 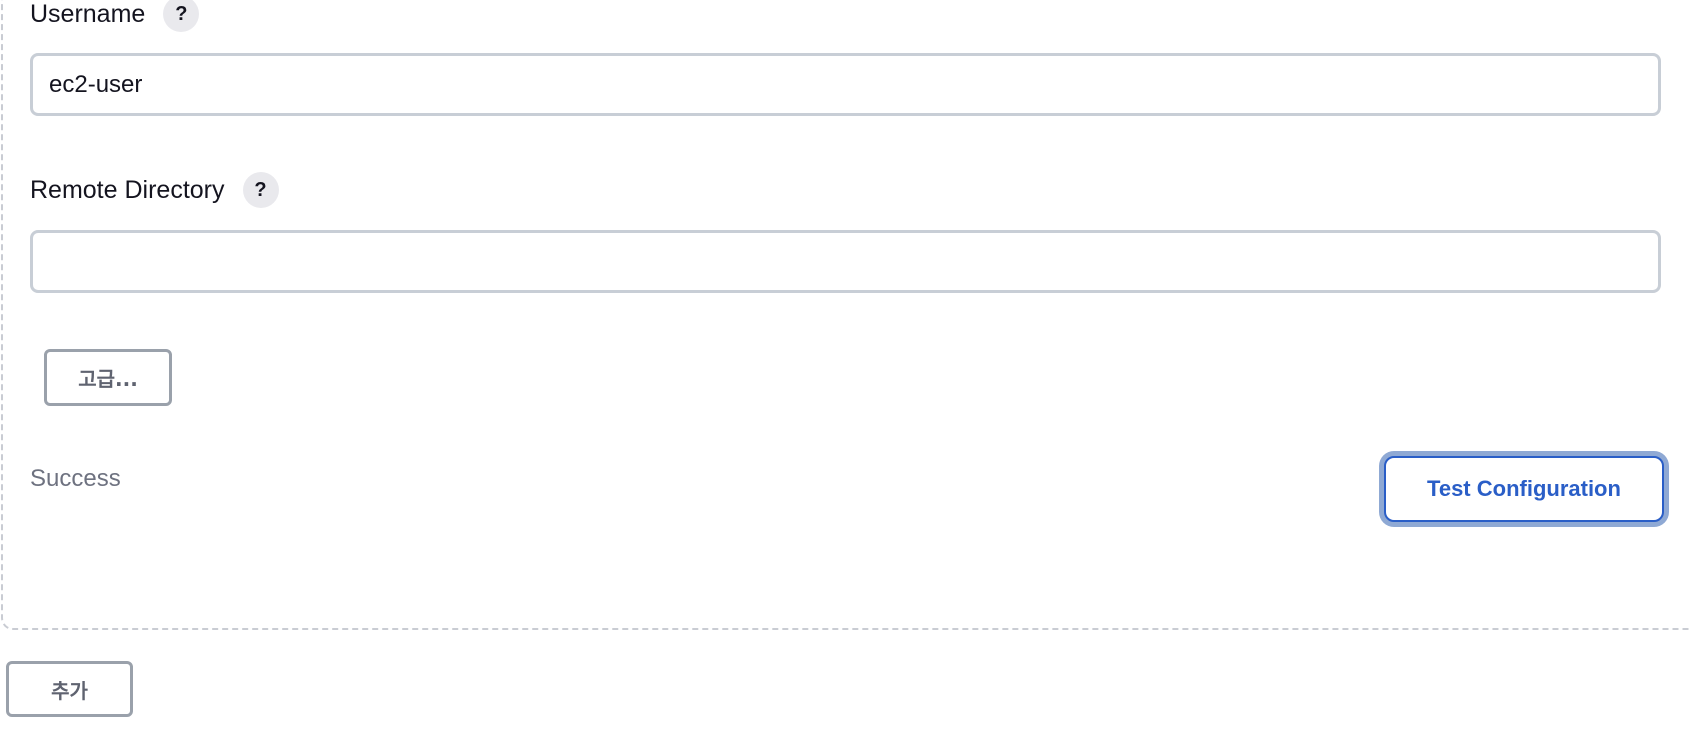 I want to click on remote-directory-help-icon: ?, so click(x=260, y=190).